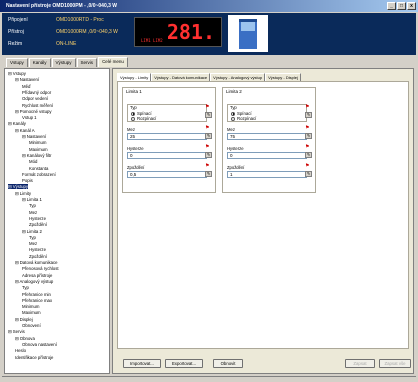 Image resolution: width=418 pixels, height=382 pixels. I want to click on maximize-button: □, so click(401, 6).